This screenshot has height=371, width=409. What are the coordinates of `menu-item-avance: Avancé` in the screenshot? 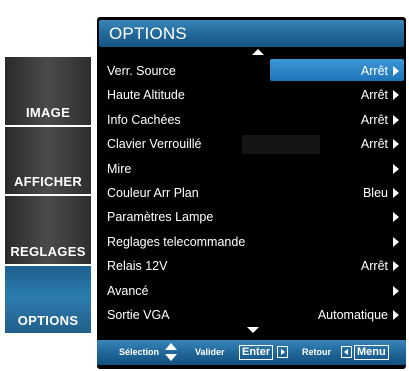 It's located at (251, 291).